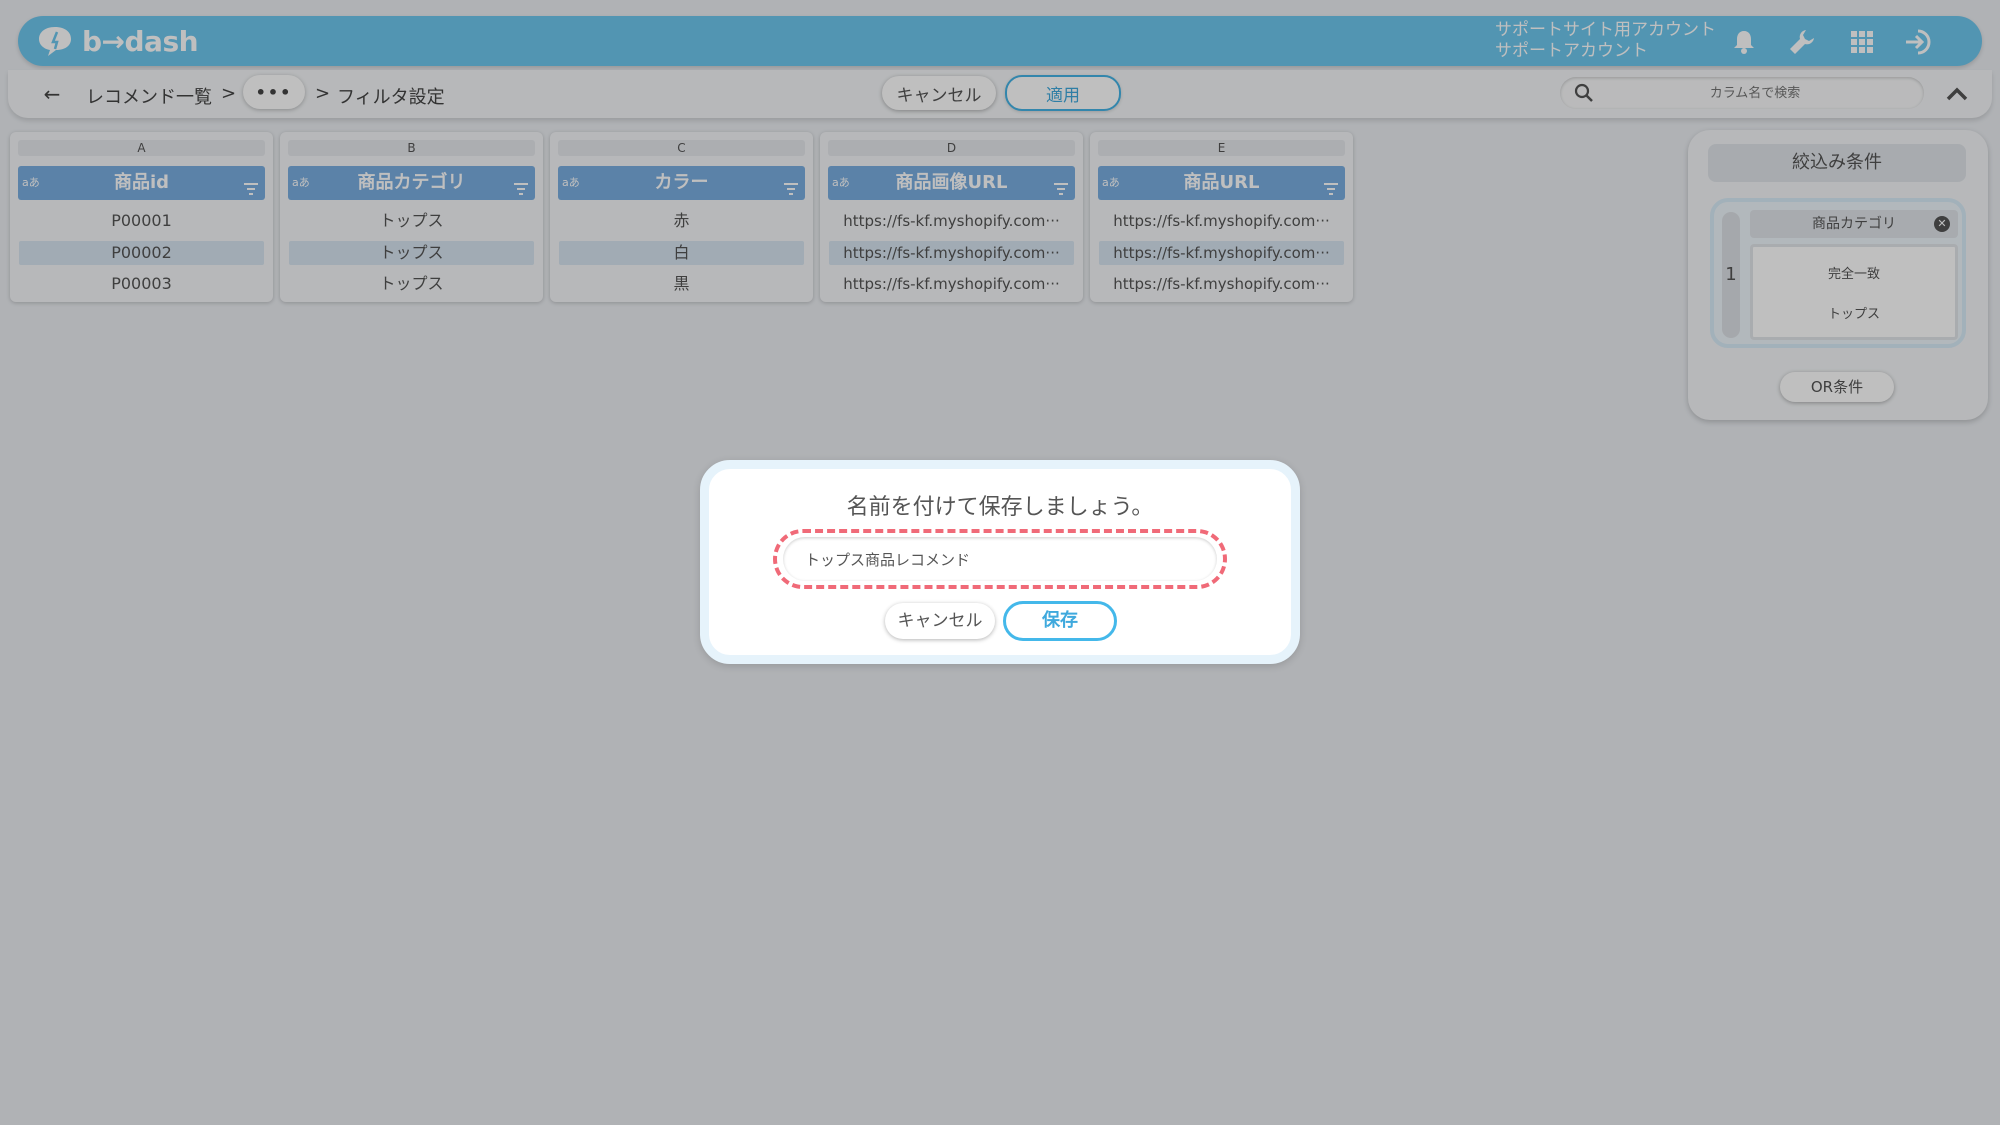 The height and width of the screenshot is (1125, 2000). I want to click on dialog-title: 名前を付けて保存しましょう。, so click(1000, 507).